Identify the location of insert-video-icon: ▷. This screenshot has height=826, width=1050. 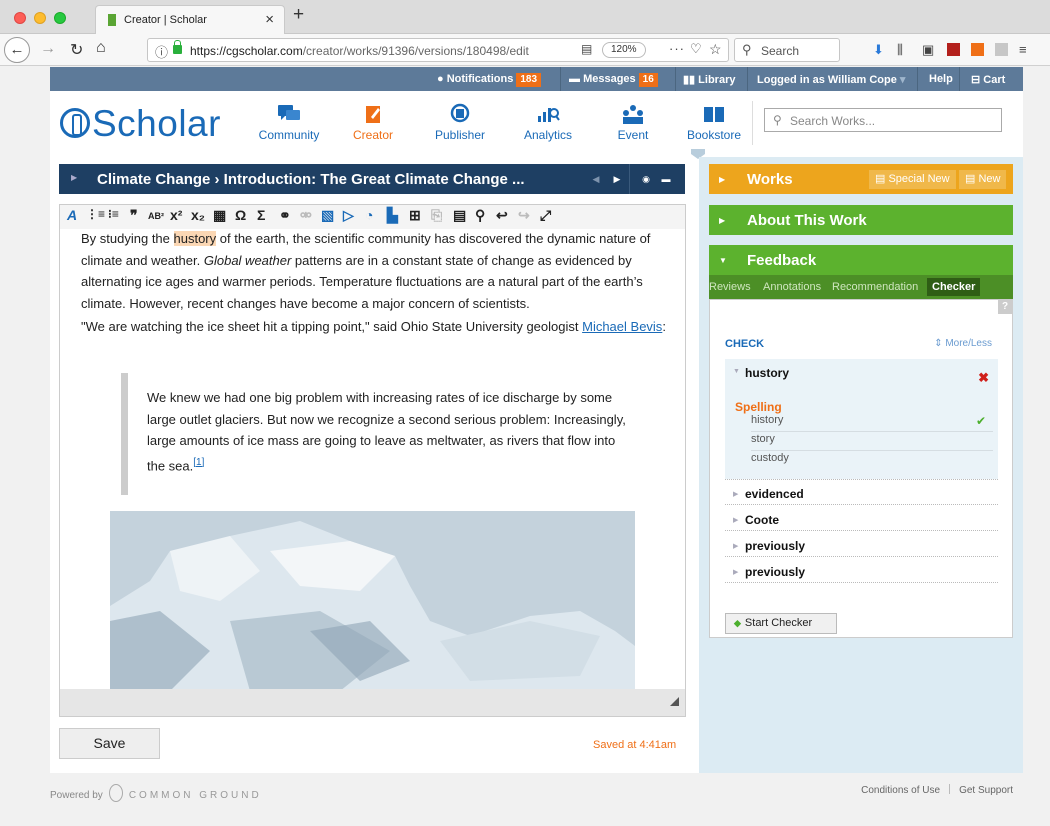
(348, 215).